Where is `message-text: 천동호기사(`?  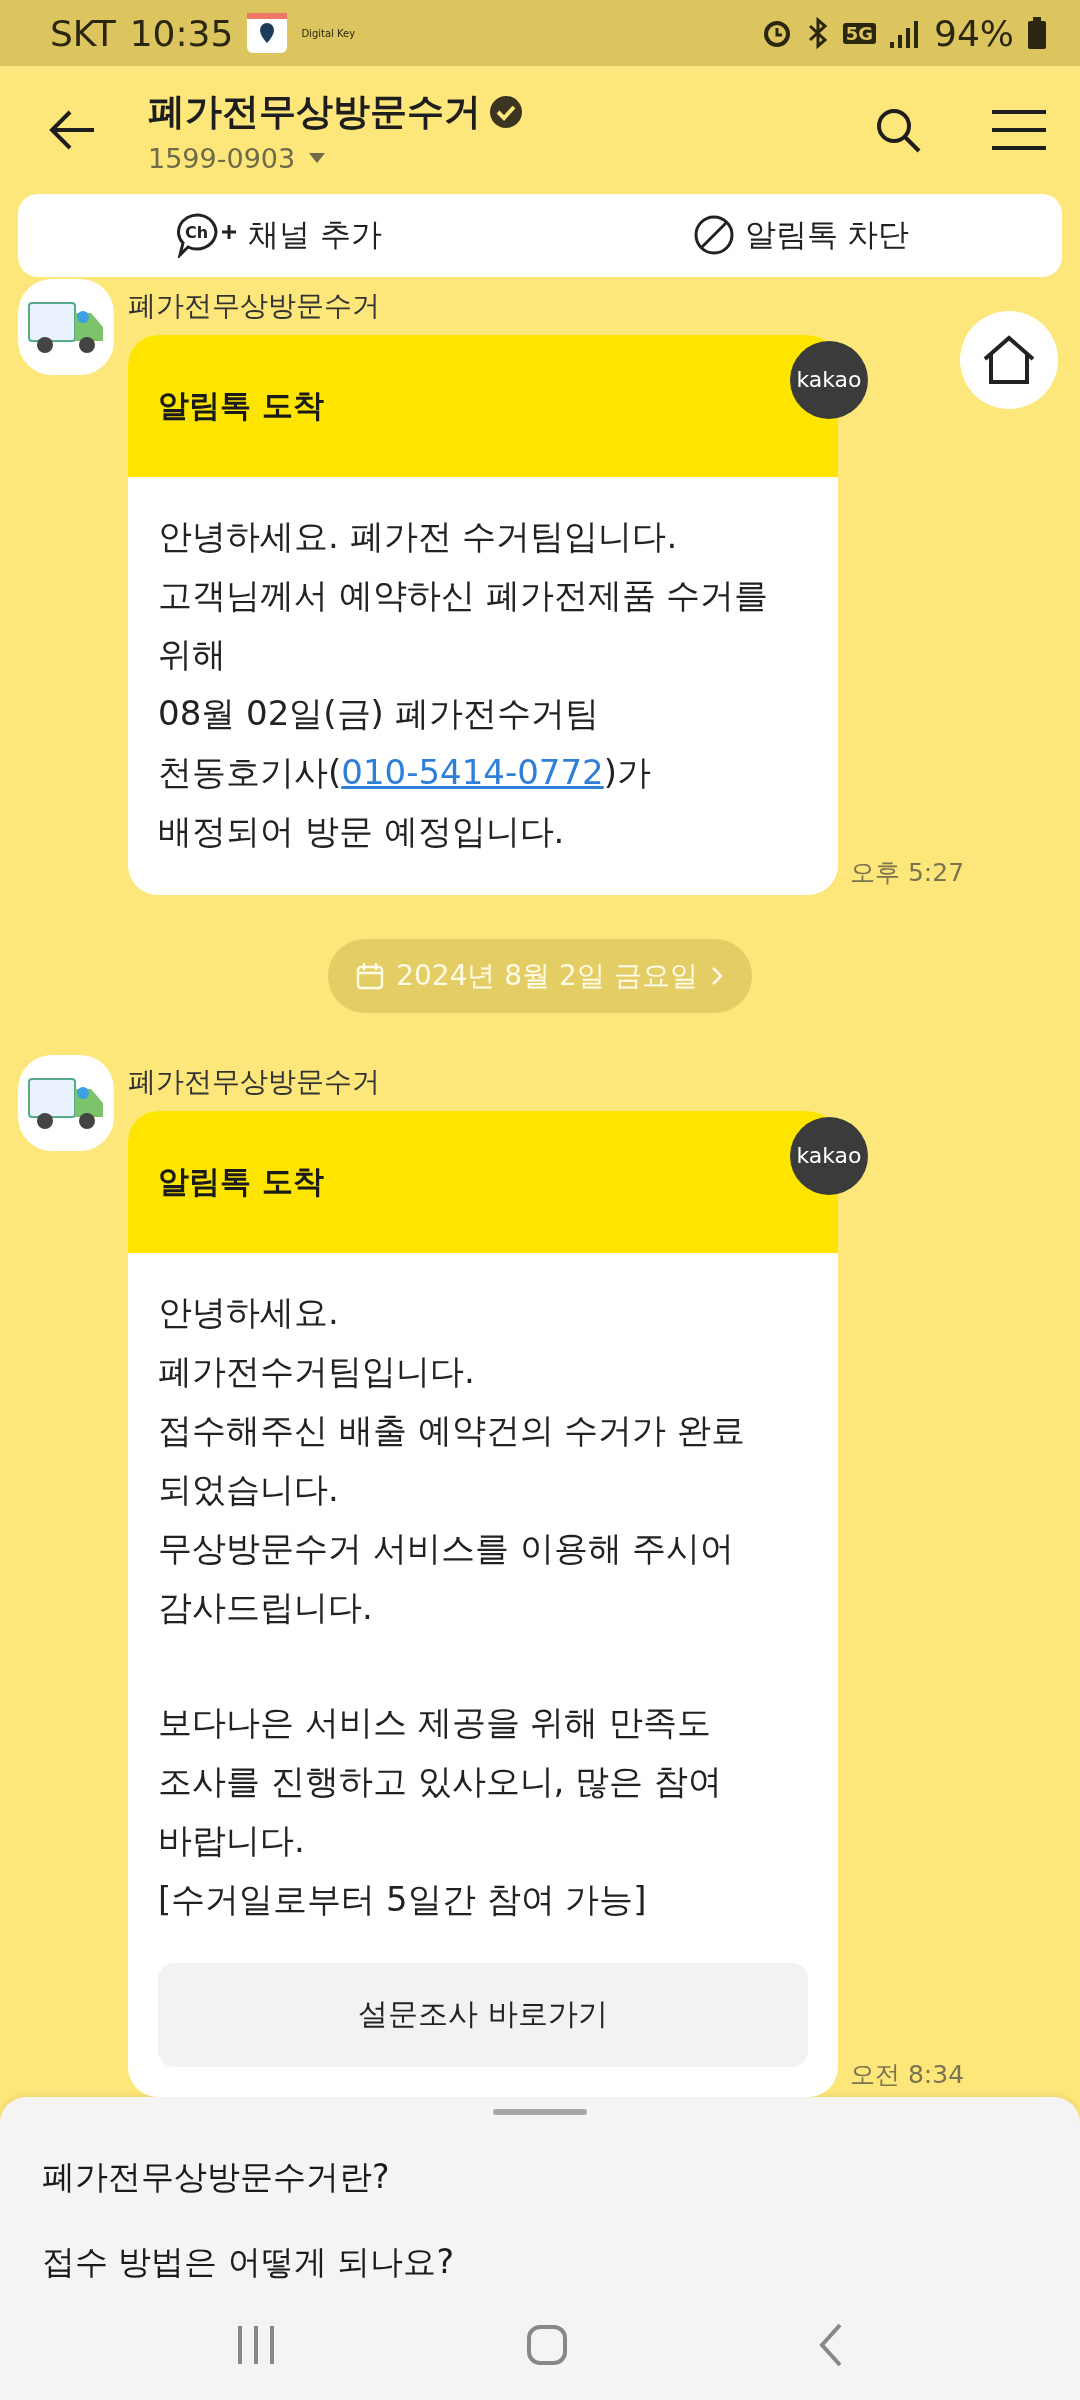
message-text: 천동호기사( is located at coordinates (250, 771).